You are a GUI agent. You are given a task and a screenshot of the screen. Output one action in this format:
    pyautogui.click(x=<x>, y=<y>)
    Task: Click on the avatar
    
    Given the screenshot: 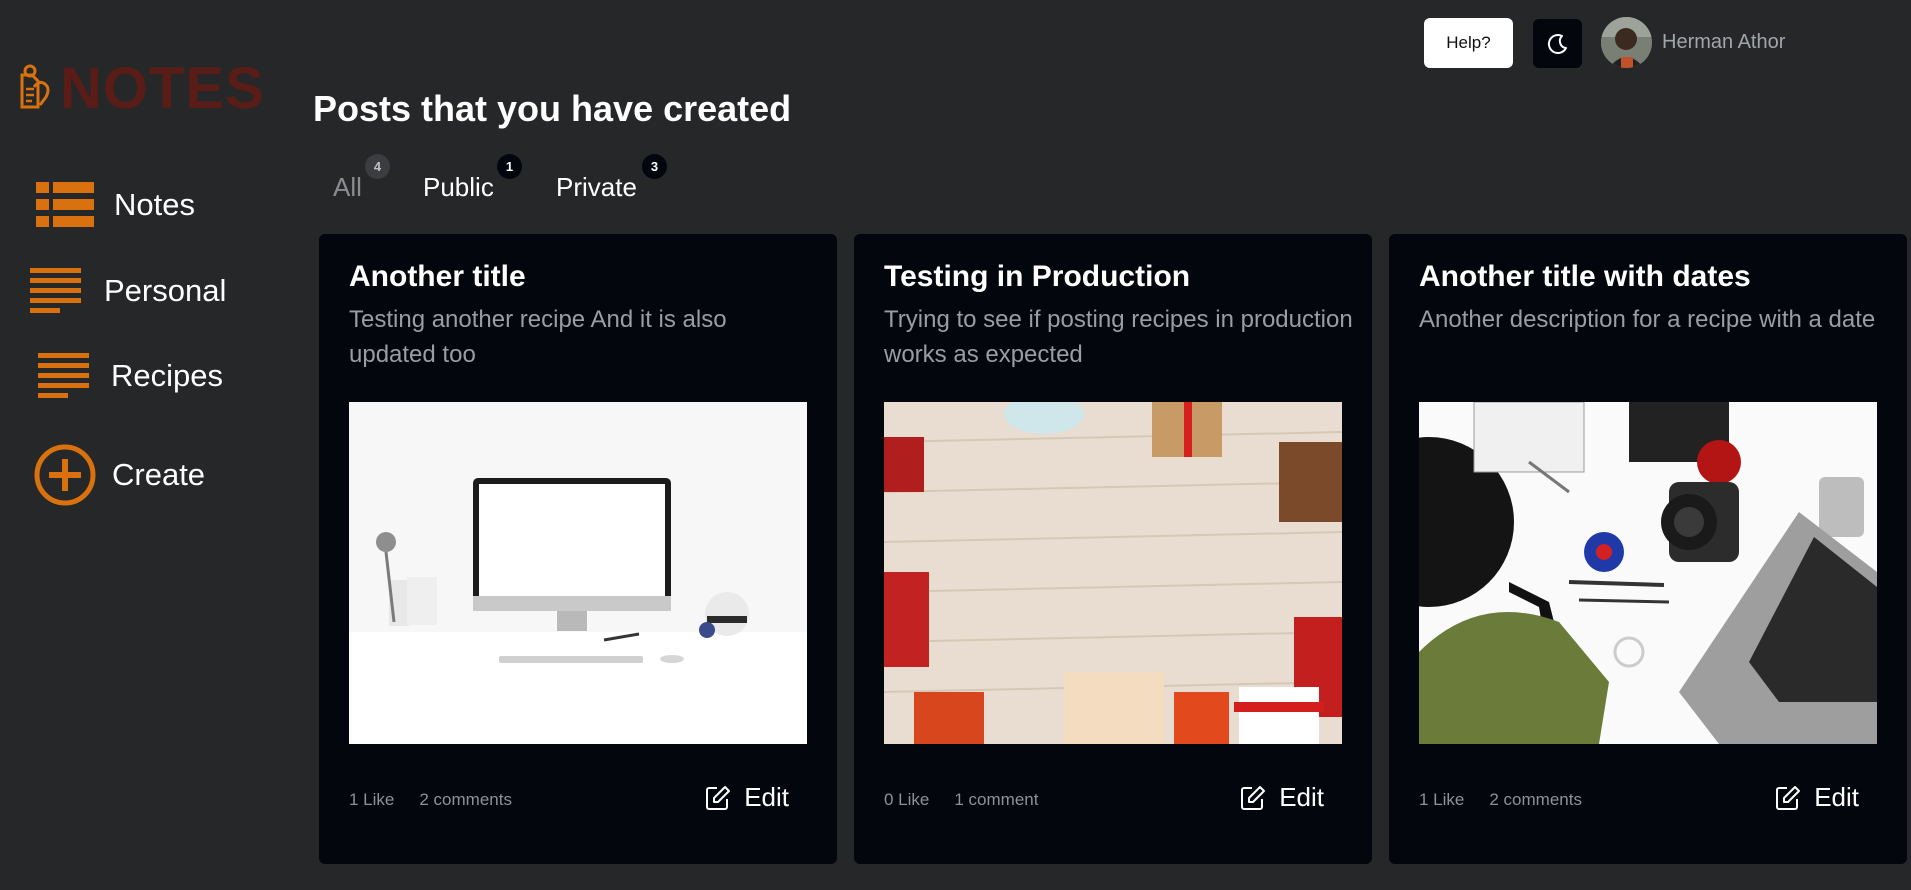 What is the action you would take?
    pyautogui.click(x=1626, y=42)
    